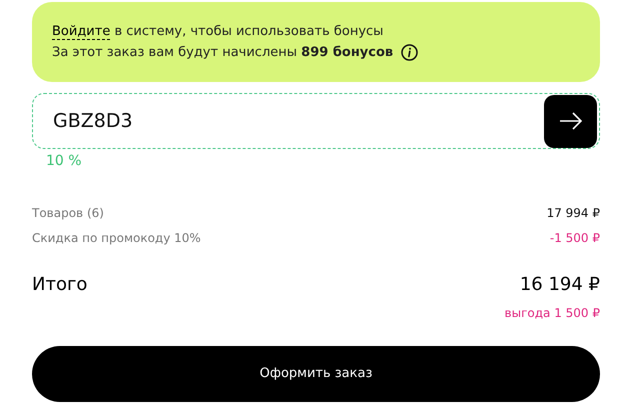 The image size is (632, 416). I want to click on arrow-right-icon, so click(570, 121).